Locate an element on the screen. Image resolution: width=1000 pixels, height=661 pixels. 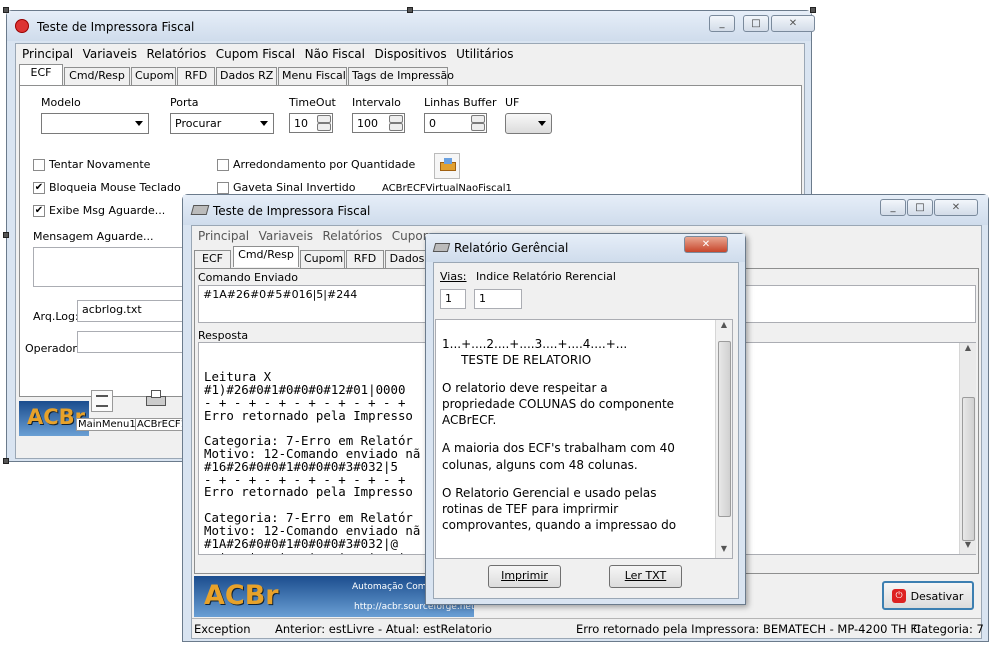
desativar-label: Desativar is located at coordinates (937, 596).